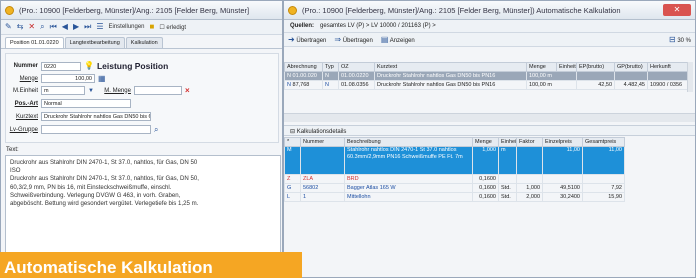  I want to click on mengel-label: M. Menge, so click(117, 90).